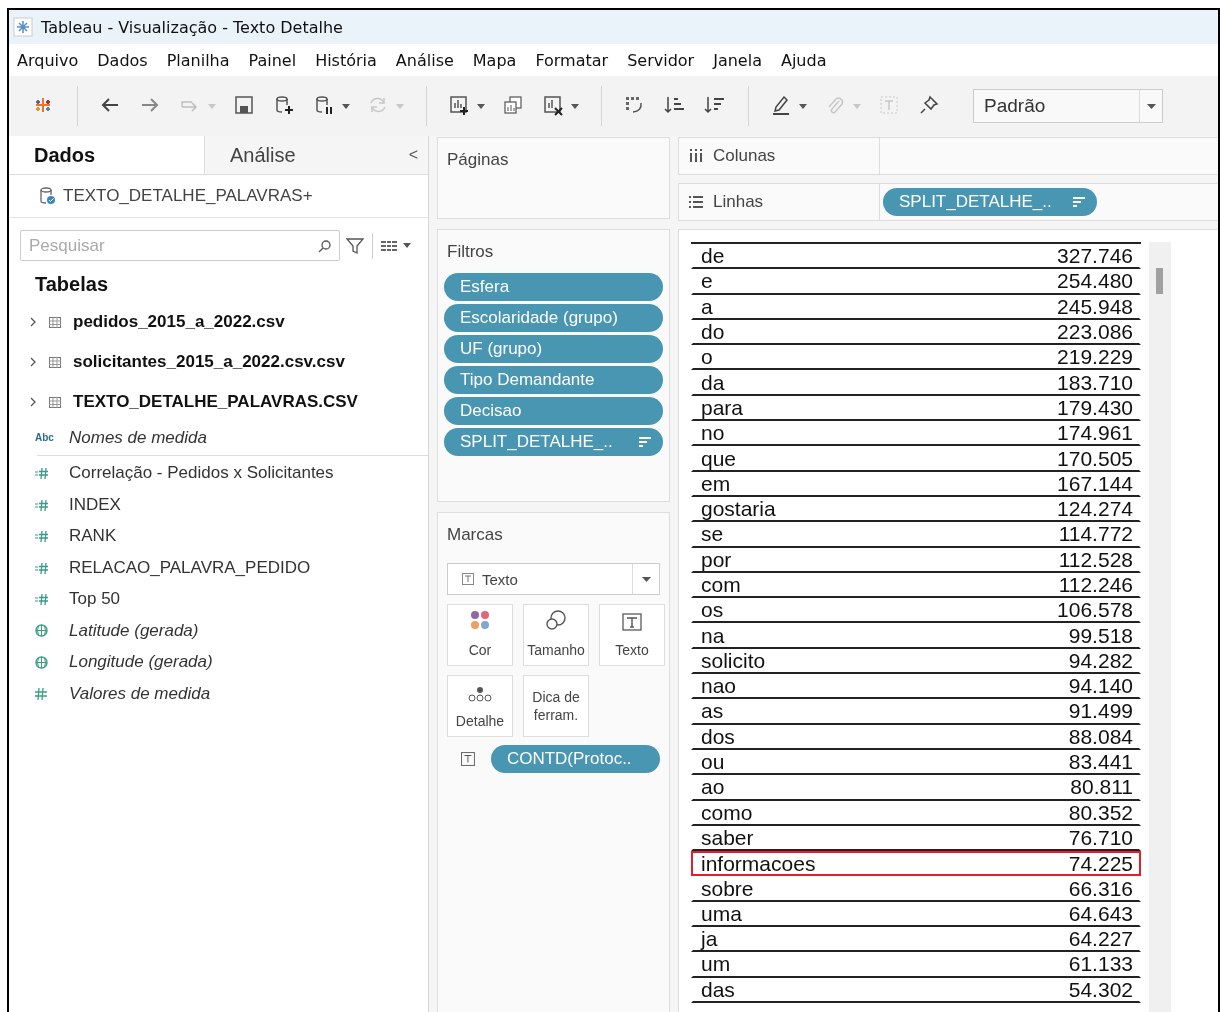  I want to click on color-dots-icon, so click(480, 619).